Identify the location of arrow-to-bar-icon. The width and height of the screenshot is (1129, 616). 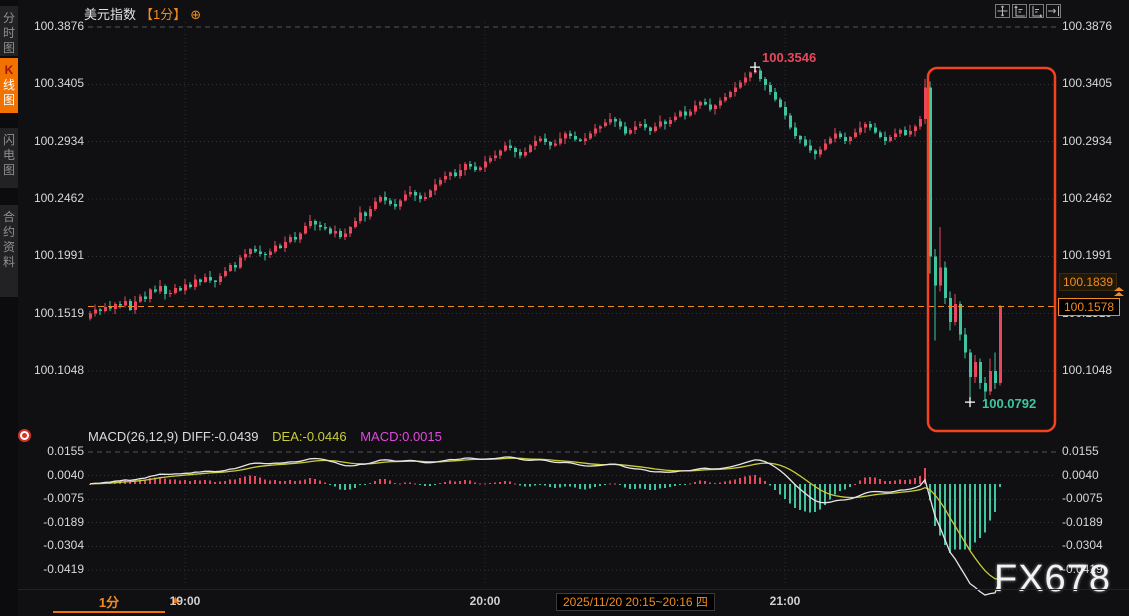
(1053, 11).